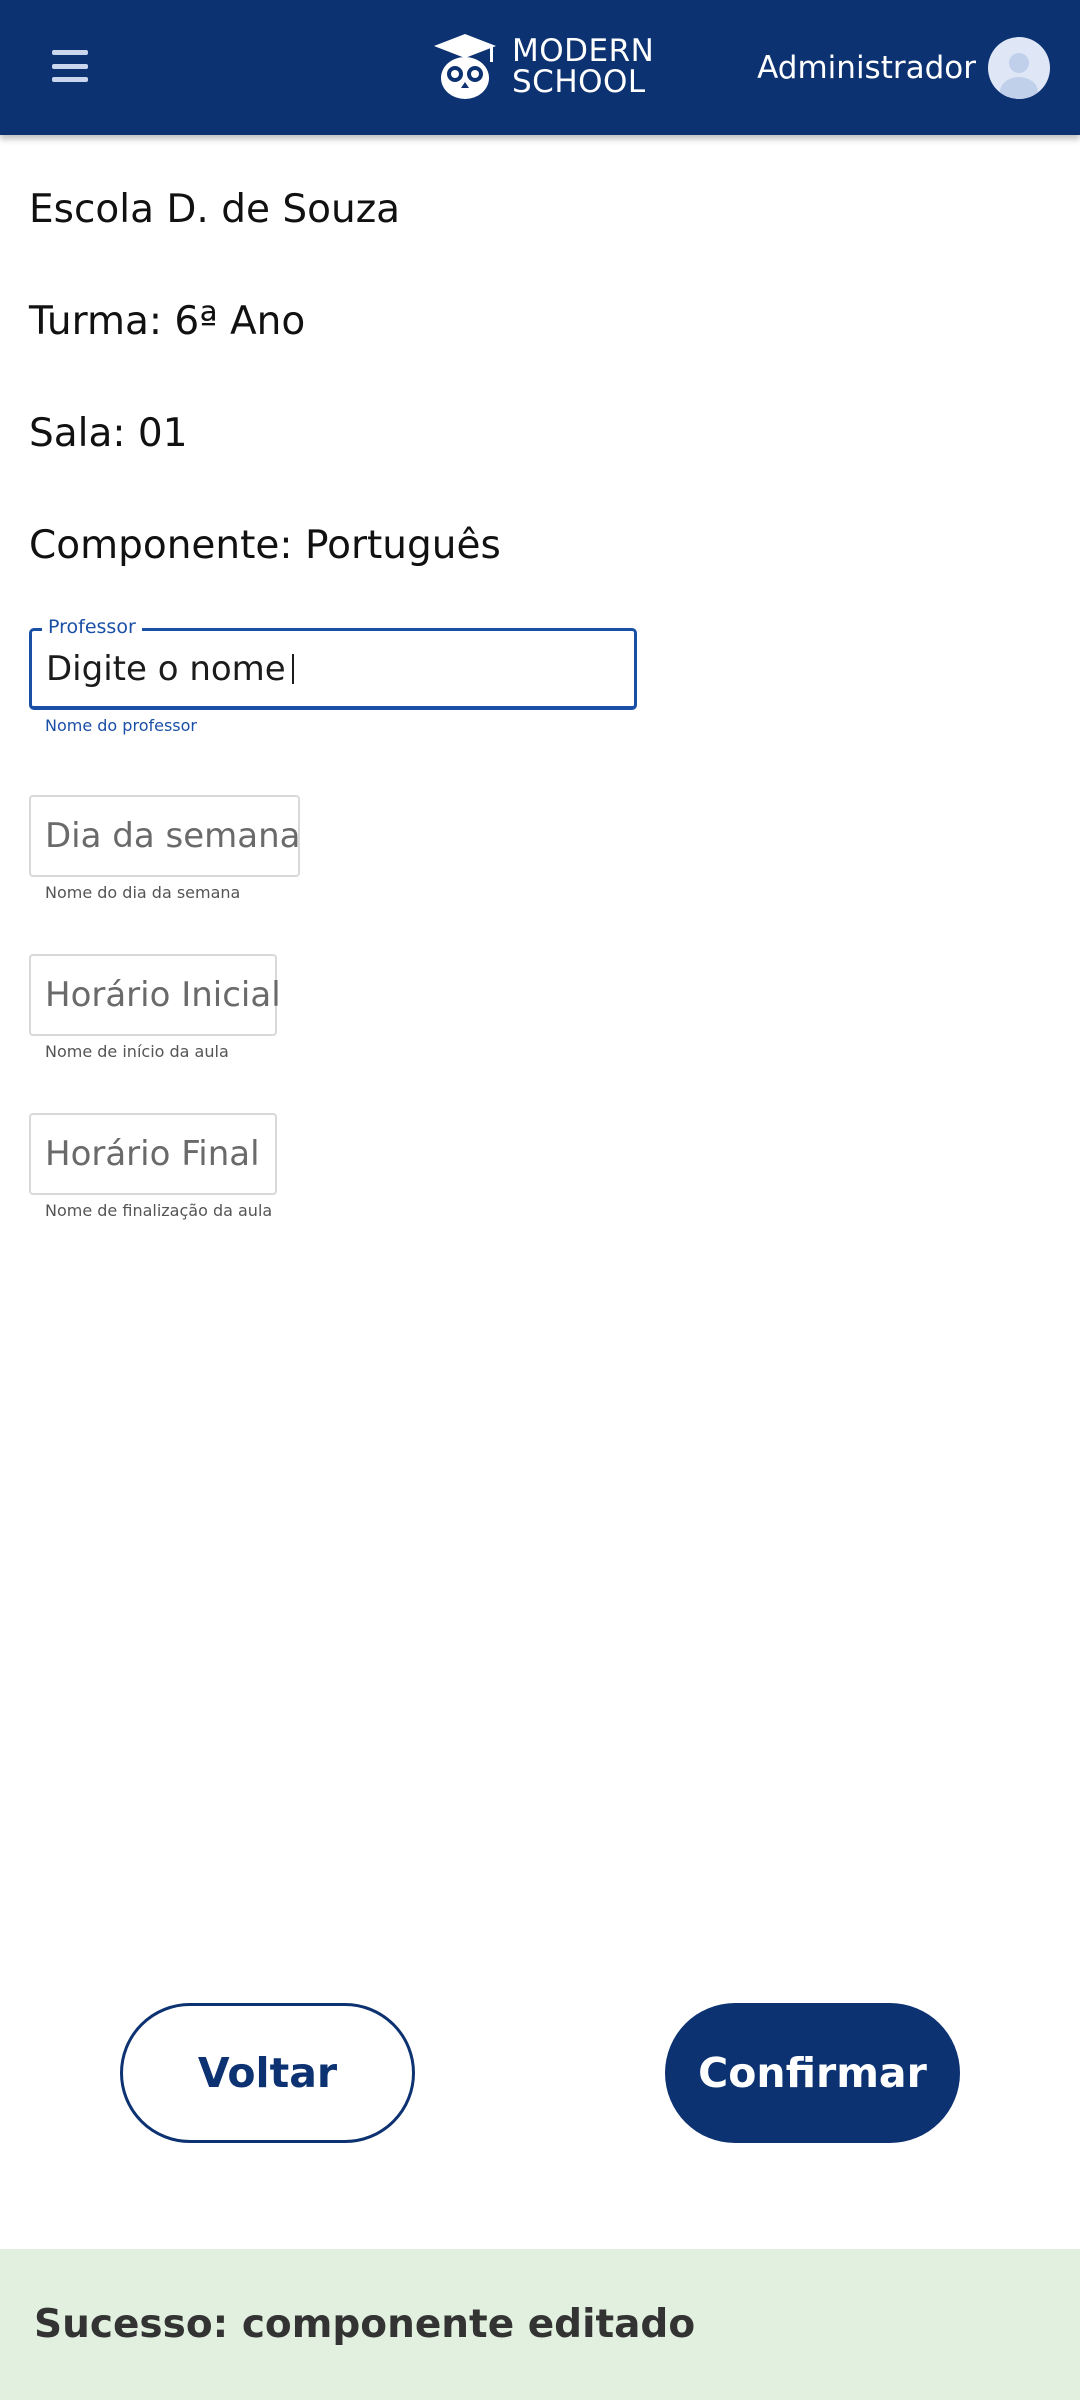  Describe the element at coordinates (292, 668) in the screenshot. I see `text-cursor` at that location.